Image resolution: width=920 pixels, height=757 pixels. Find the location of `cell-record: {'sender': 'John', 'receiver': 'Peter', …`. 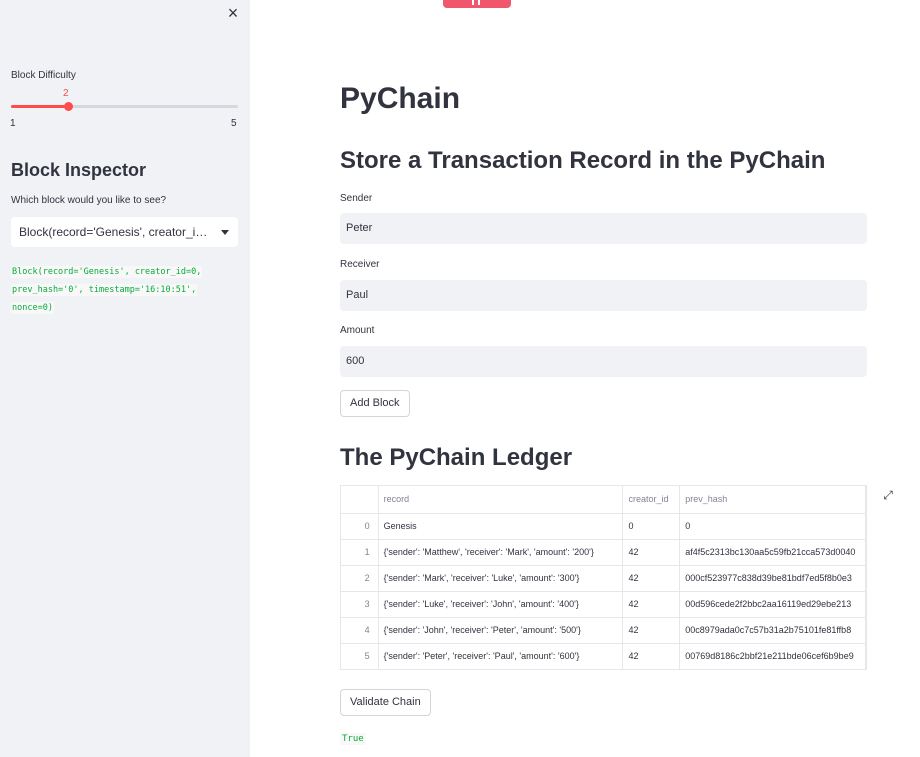

cell-record: {'sender': 'John', 'receiver': 'Peter', … is located at coordinates (501, 630).